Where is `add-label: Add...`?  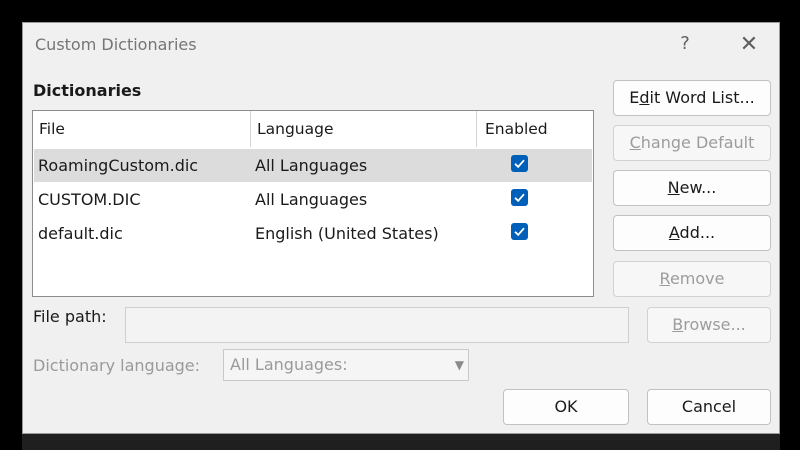 add-label: Add... is located at coordinates (692, 233).